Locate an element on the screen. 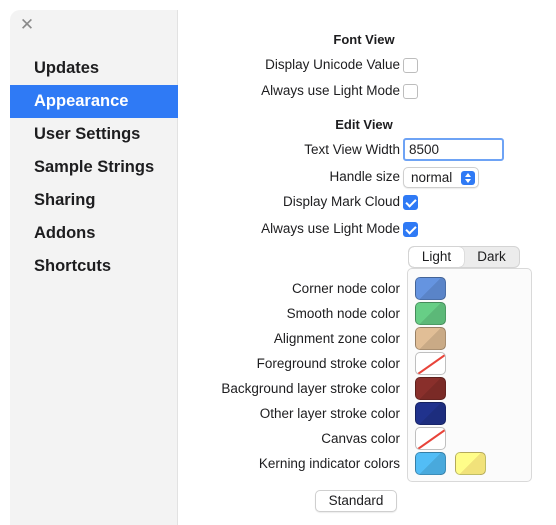 The image size is (556, 525). handle-size-select: normal is located at coordinates (441, 177).